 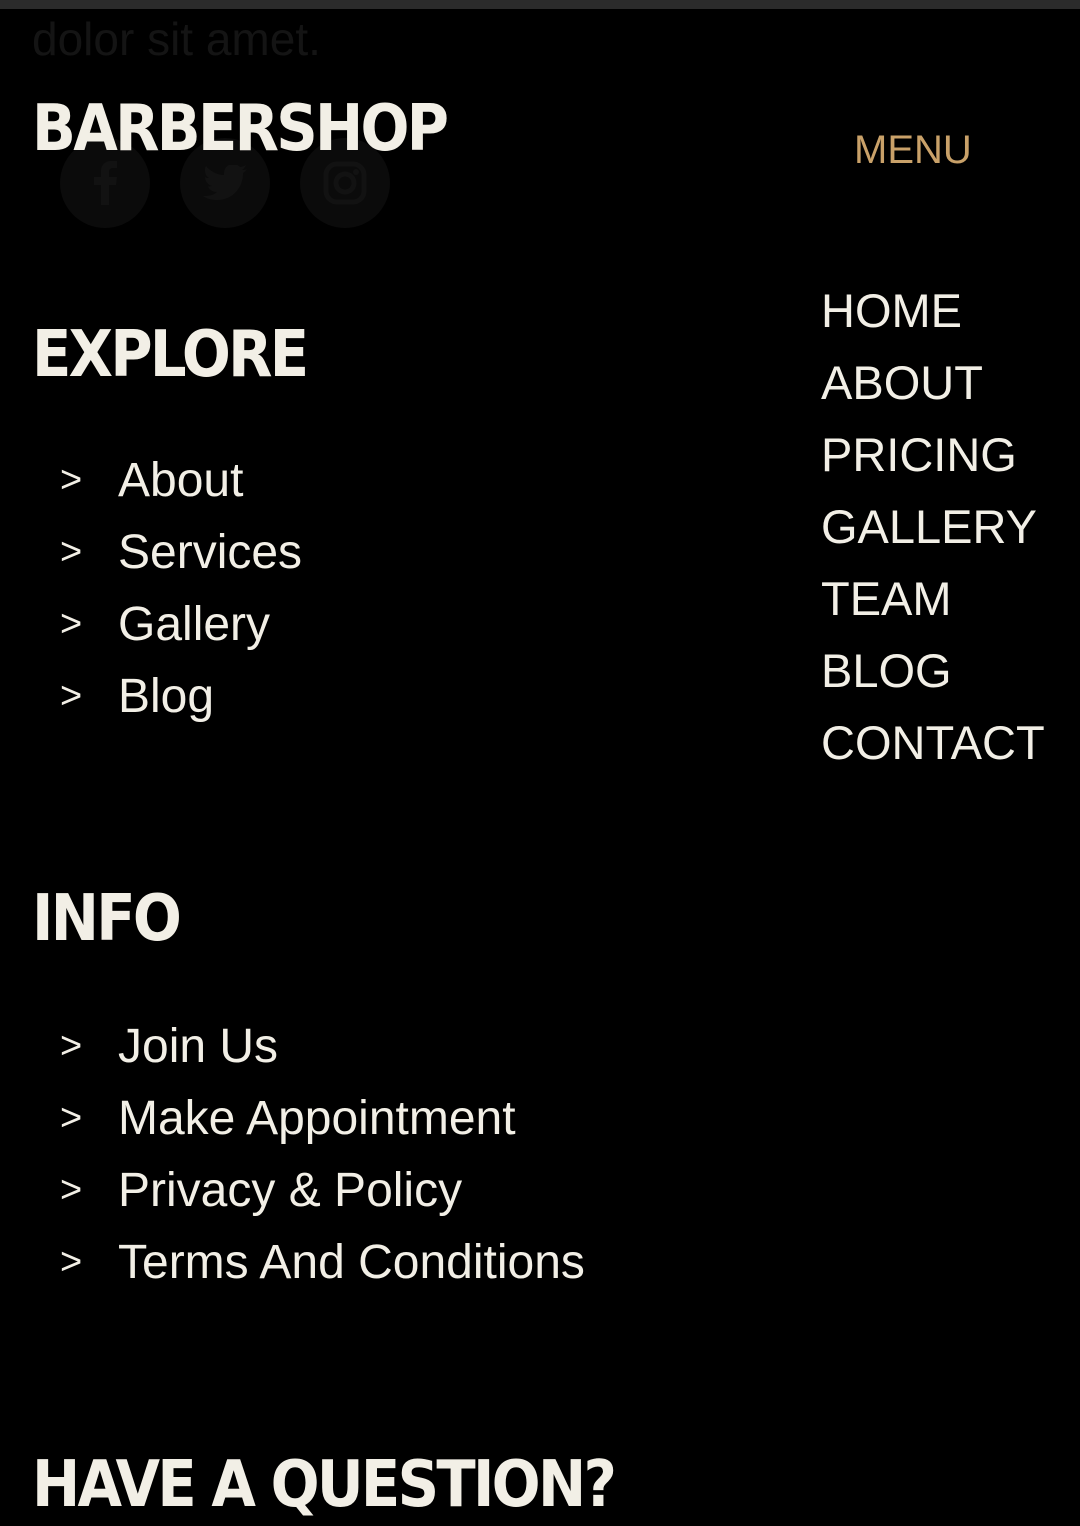 What do you see at coordinates (176, 39) in the screenshot?
I see `background-text: dolor sit amet.` at bounding box center [176, 39].